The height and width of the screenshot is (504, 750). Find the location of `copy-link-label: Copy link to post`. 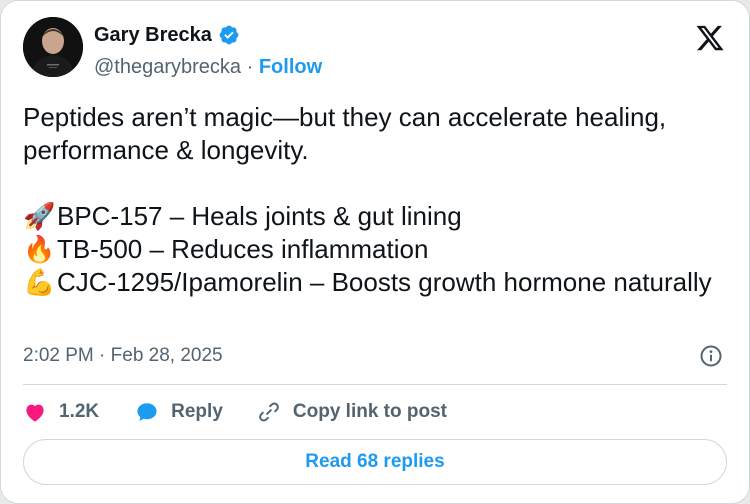

copy-link-label: Copy link to post is located at coordinates (369, 411).